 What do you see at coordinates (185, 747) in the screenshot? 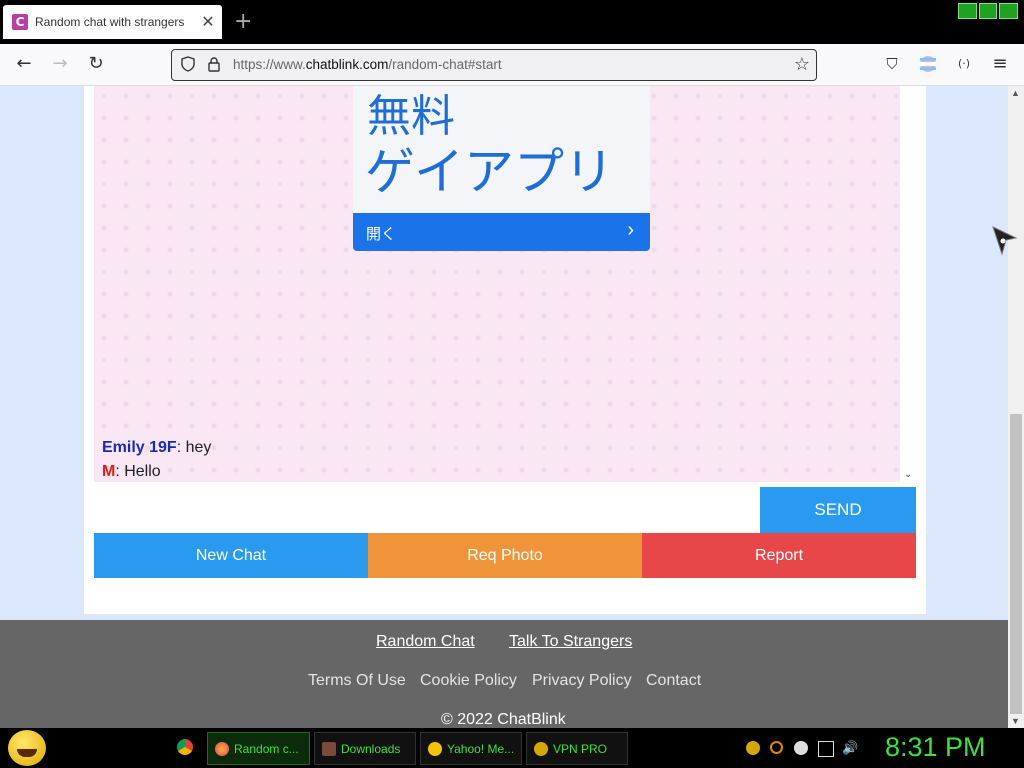
I see `chrome-icon` at bounding box center [185, 747].